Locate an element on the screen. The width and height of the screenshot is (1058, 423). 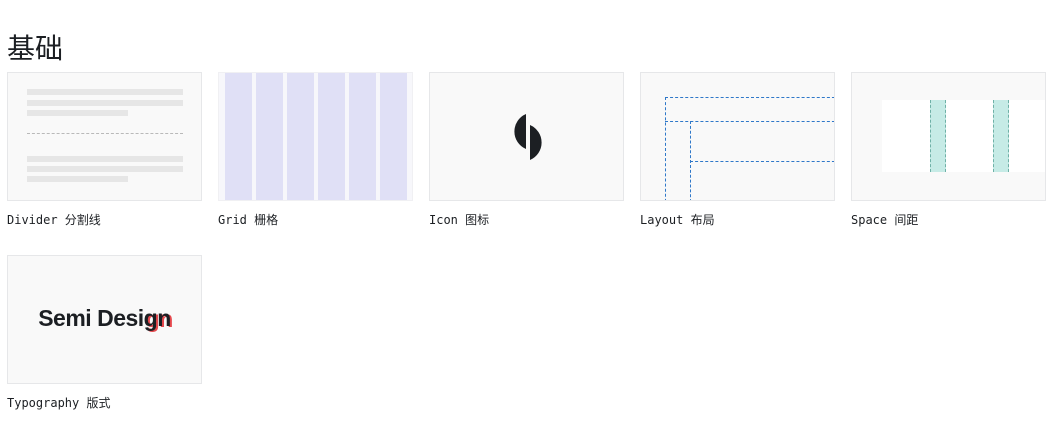
space-preview is located at coordinates (948, 136).